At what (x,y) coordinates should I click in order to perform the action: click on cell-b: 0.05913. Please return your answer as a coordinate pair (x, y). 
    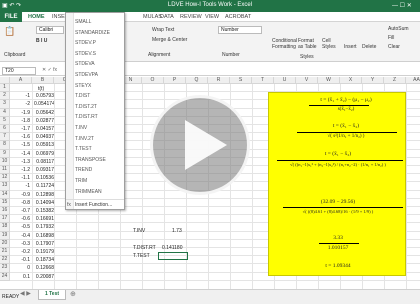
    Looking at the image, I should click on (44, 145).